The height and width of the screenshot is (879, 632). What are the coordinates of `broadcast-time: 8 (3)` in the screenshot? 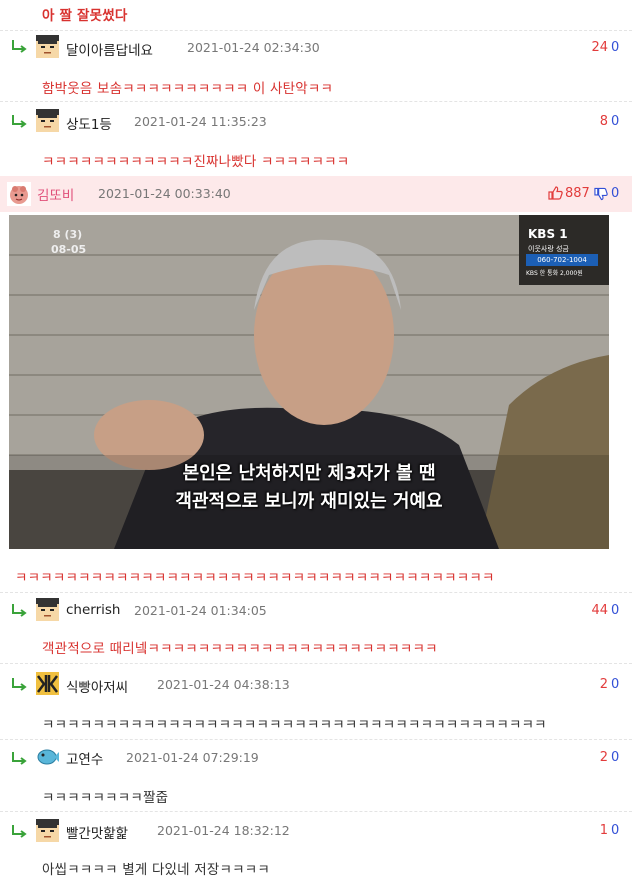 It's located at (68, 234).